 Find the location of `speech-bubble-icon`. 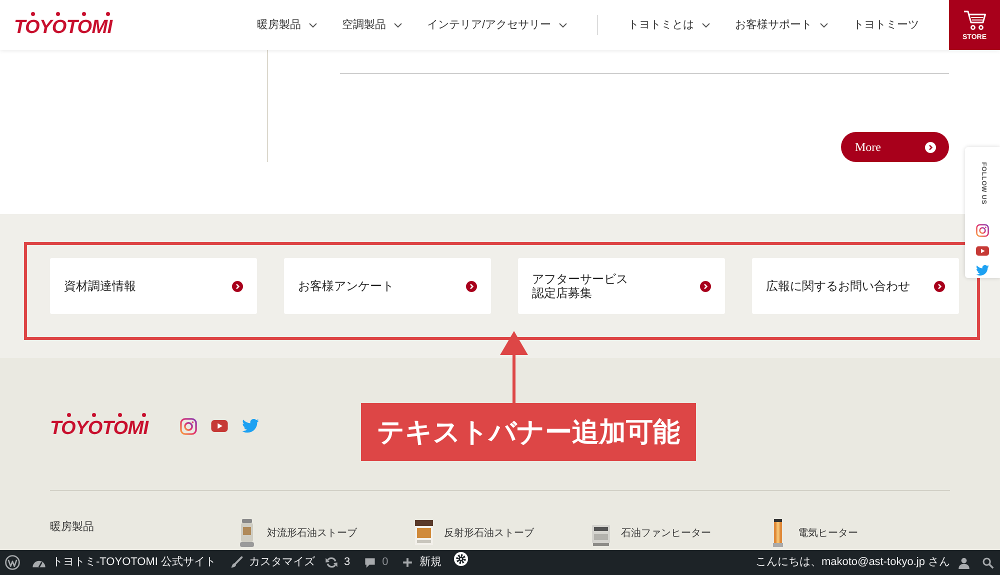

speech-bubble-icon is located at coordinates (370, 562).